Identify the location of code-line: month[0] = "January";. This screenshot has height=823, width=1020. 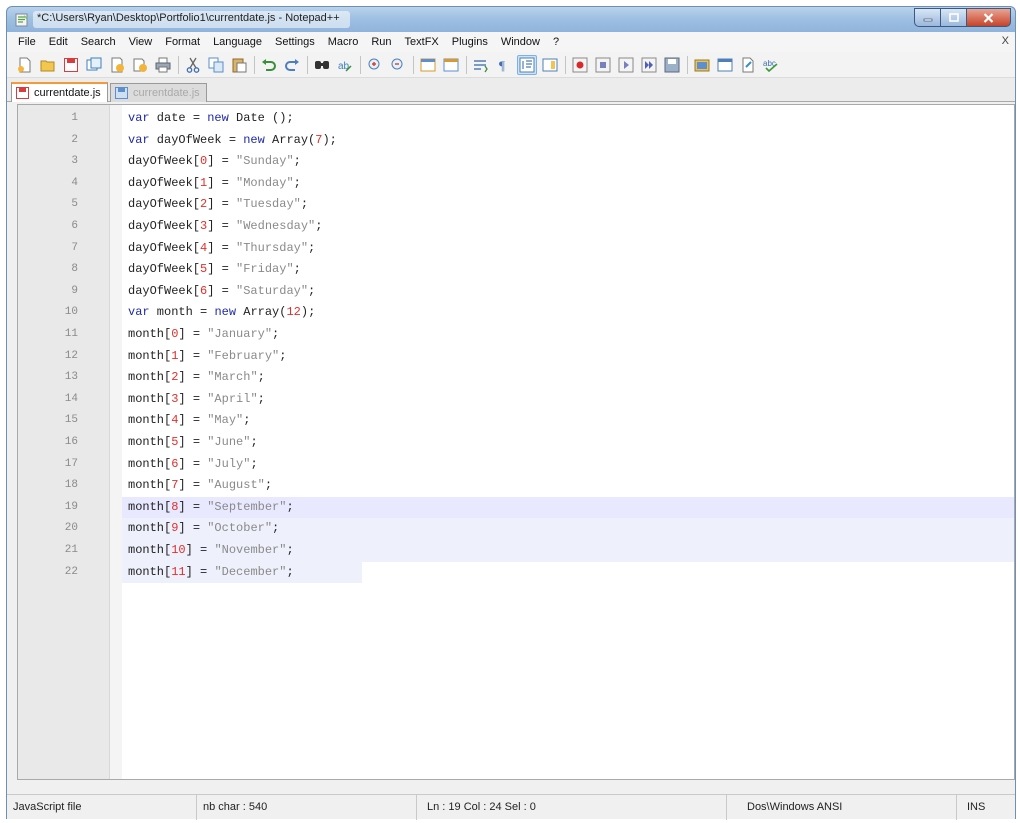
(568, 335).